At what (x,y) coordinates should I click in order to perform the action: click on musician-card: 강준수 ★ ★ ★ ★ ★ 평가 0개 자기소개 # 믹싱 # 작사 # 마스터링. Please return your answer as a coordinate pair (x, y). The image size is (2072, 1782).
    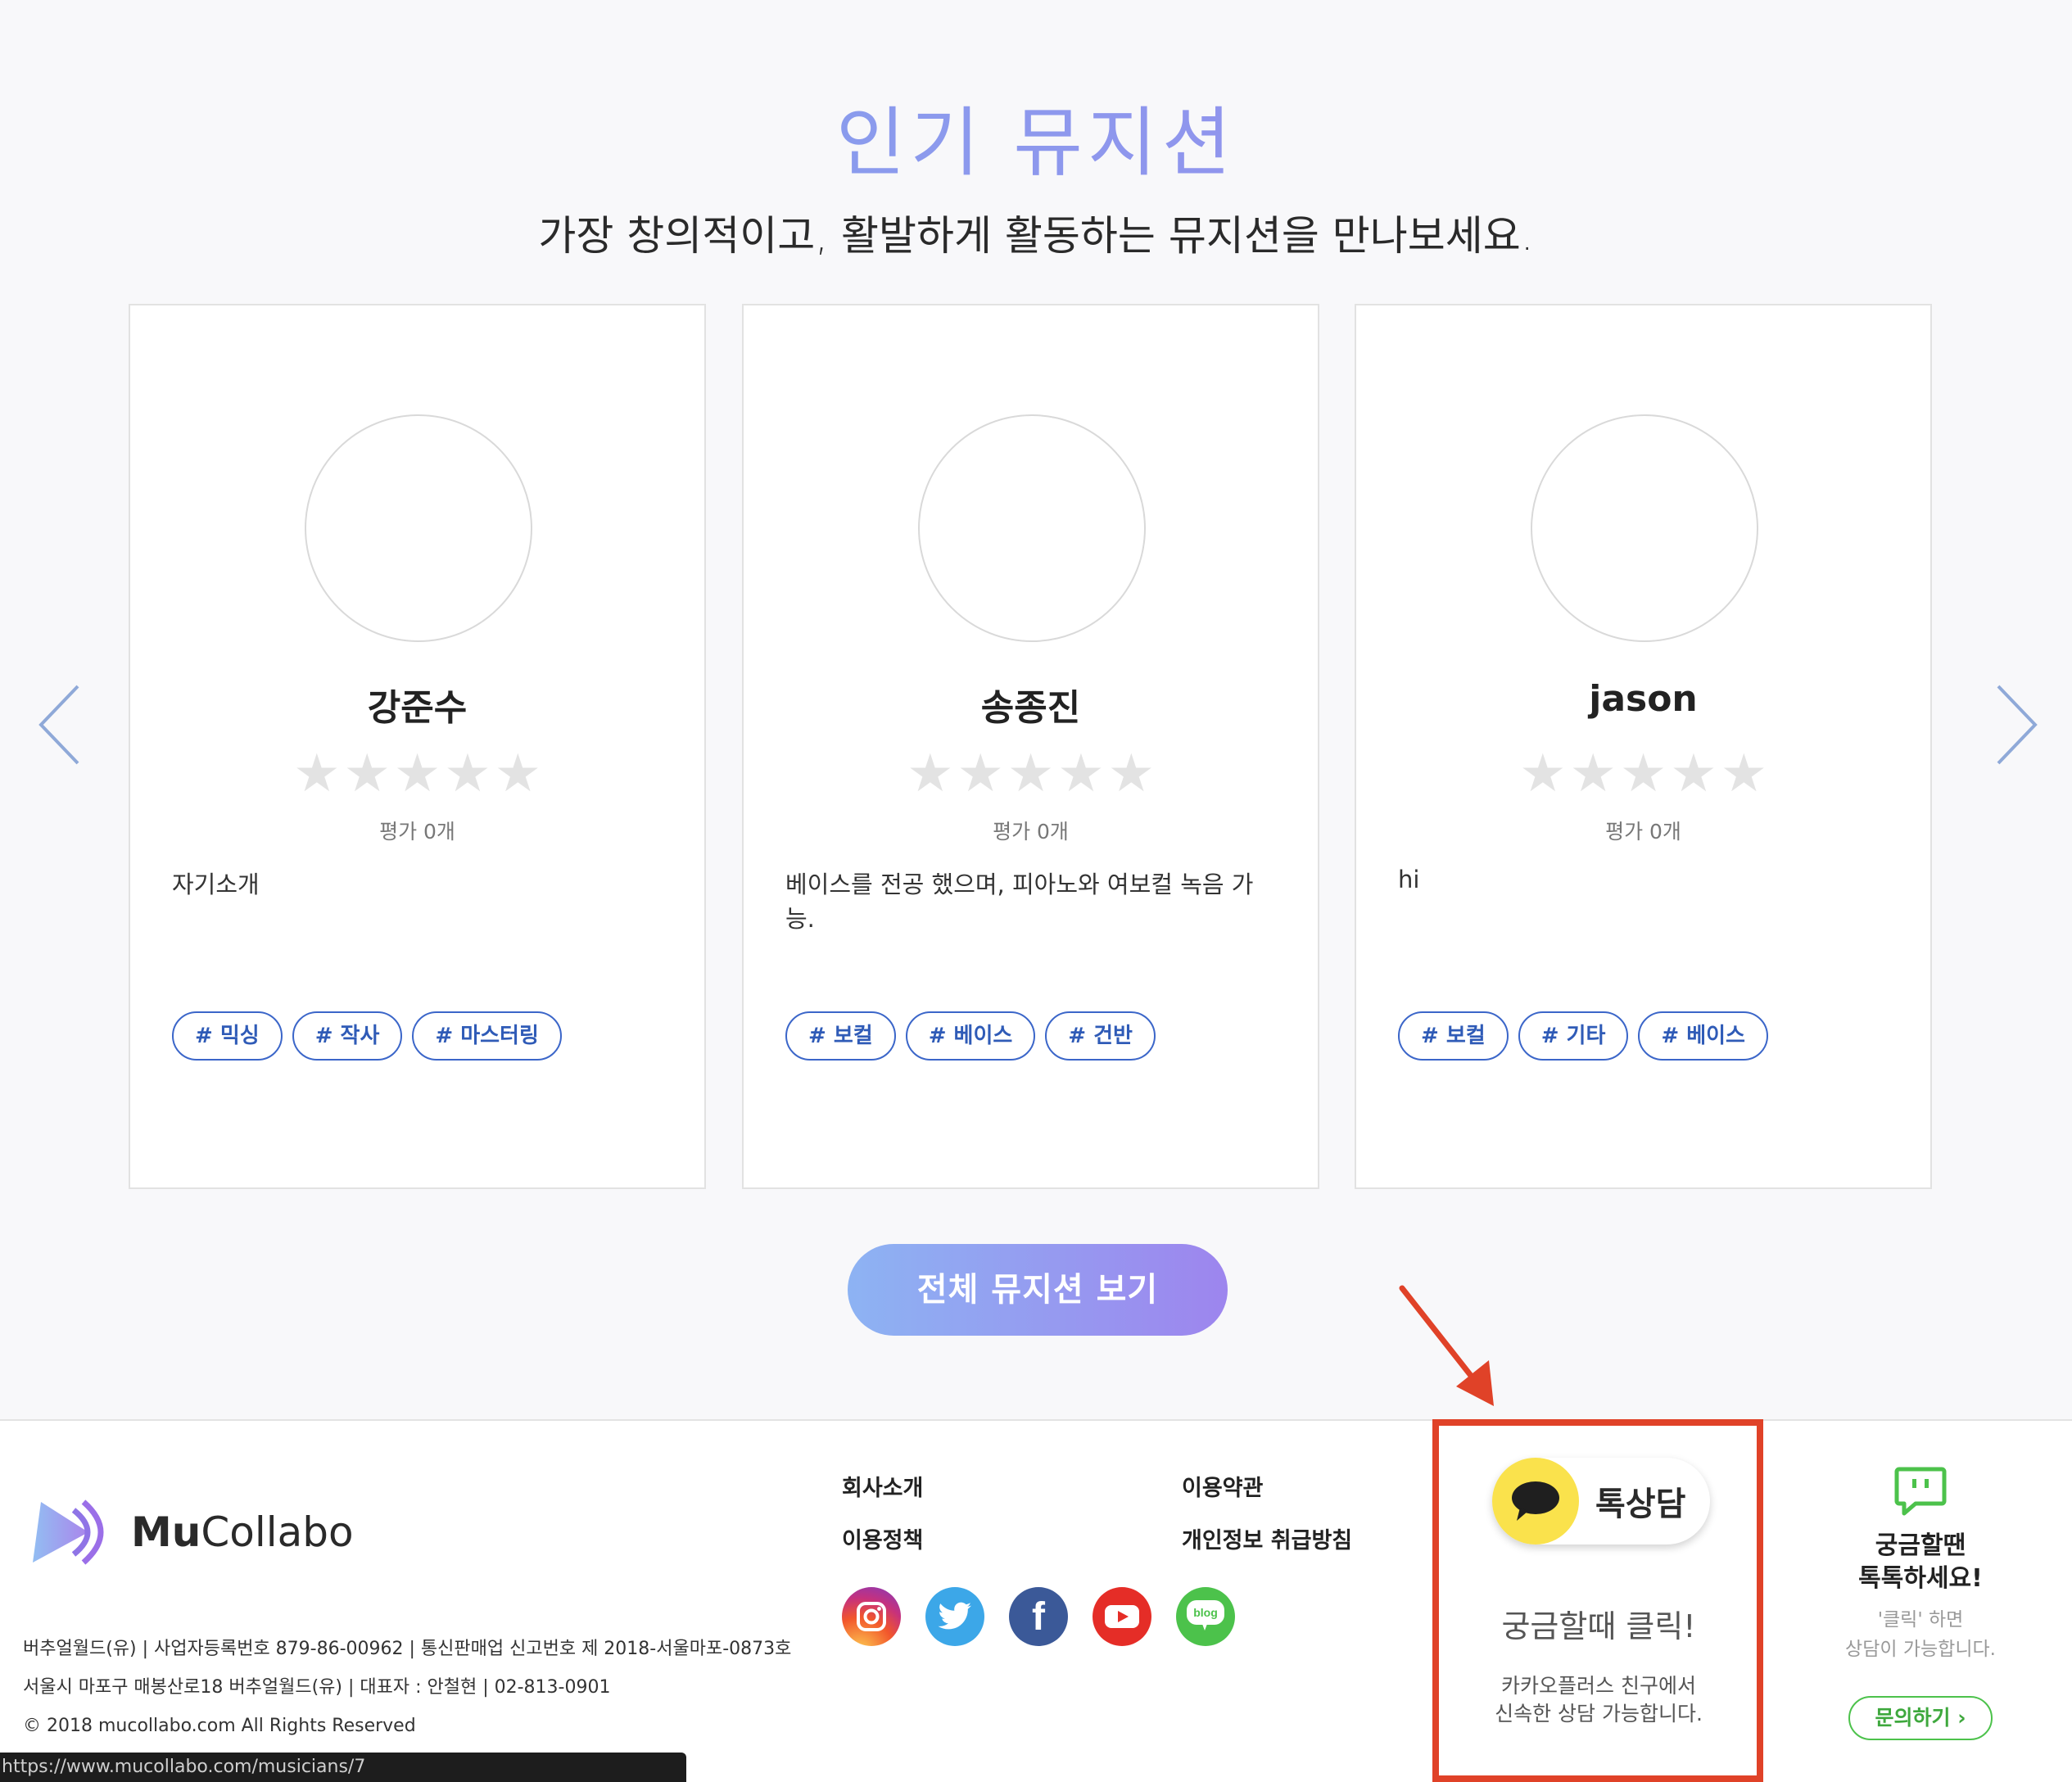
    Looking at the image, I should click on (417, 746).